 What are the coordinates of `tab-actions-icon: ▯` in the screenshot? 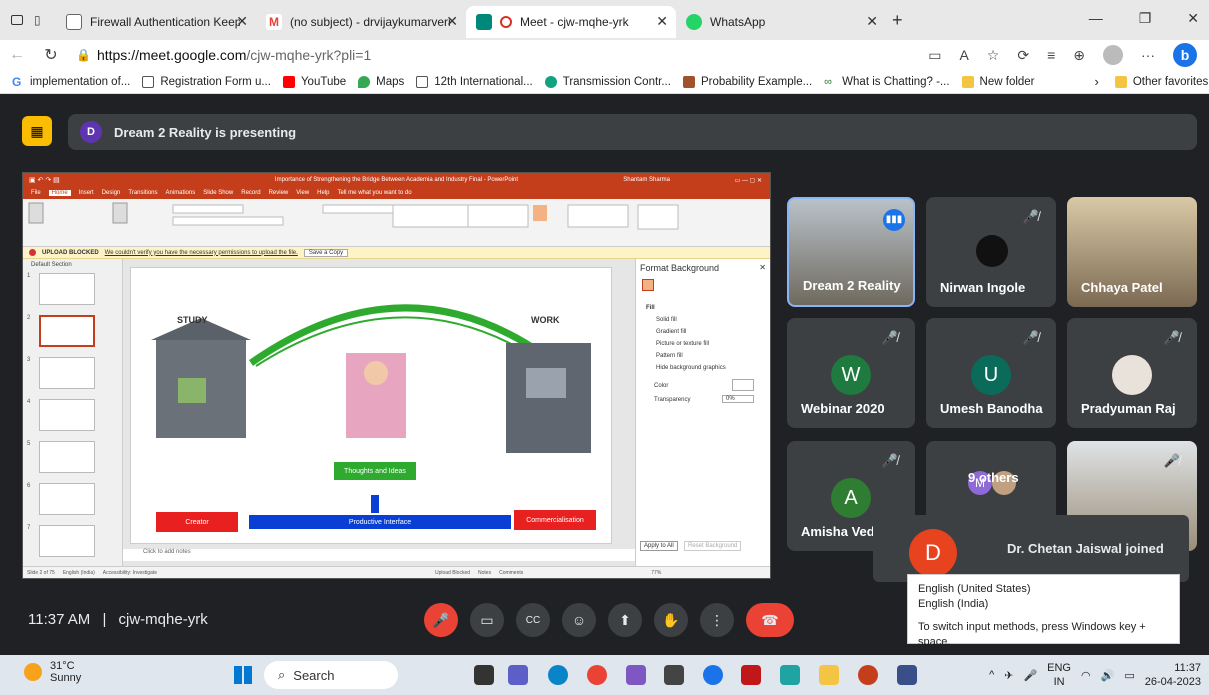 It's located at (45, 20).